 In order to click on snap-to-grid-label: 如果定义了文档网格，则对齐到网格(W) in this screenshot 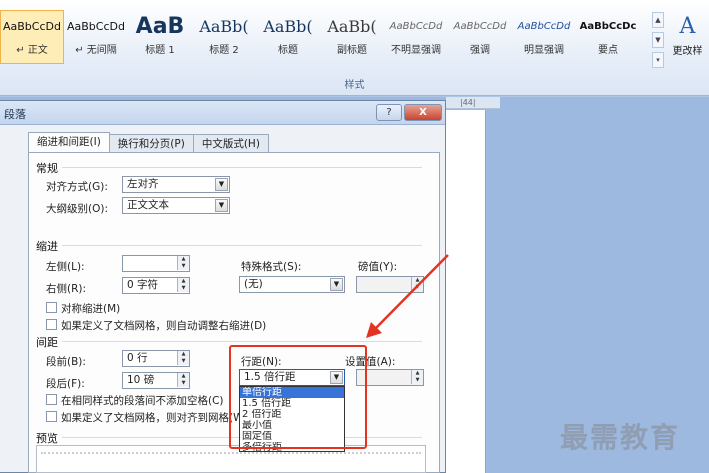, I will do `click(154, 418)`.